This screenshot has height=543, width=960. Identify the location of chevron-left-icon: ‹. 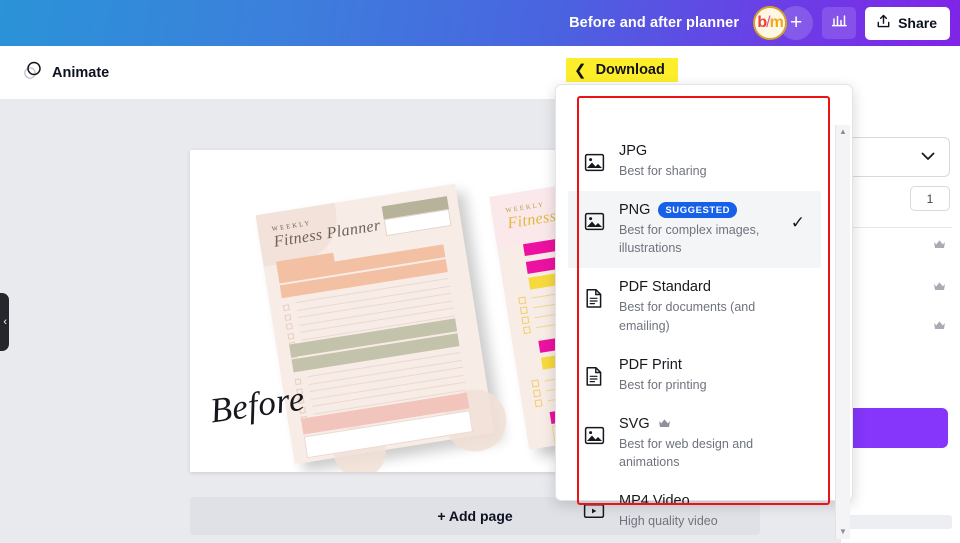
(5, 322).